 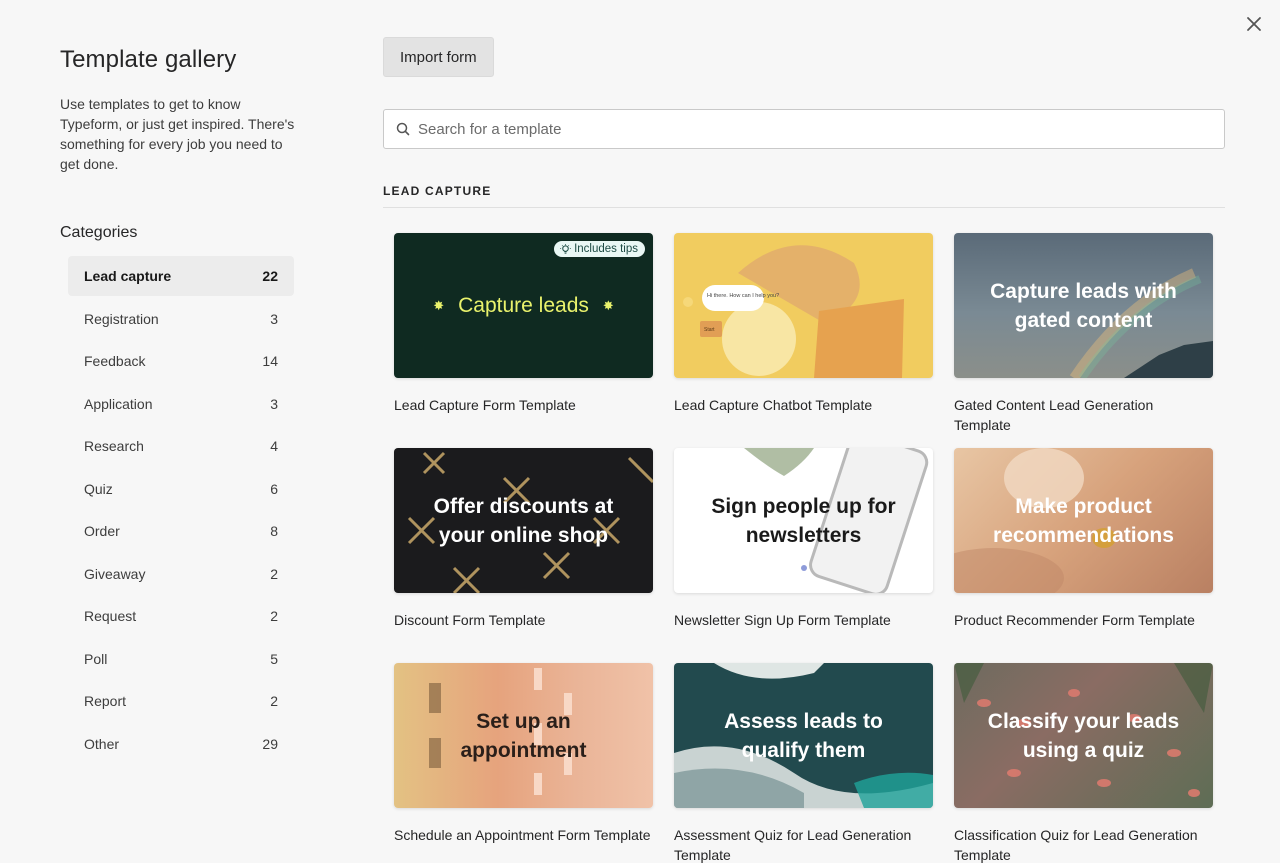 What do you see at coordinates (270, 743) in the screenshot?
I see `category-count: 29` at bounding box center [270, 743].